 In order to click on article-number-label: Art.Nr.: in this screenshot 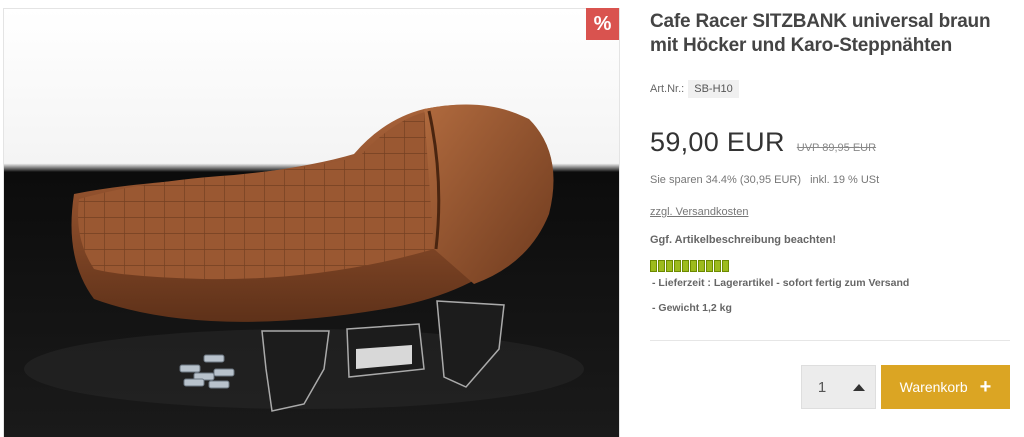, I will do `click(667, 89)`.